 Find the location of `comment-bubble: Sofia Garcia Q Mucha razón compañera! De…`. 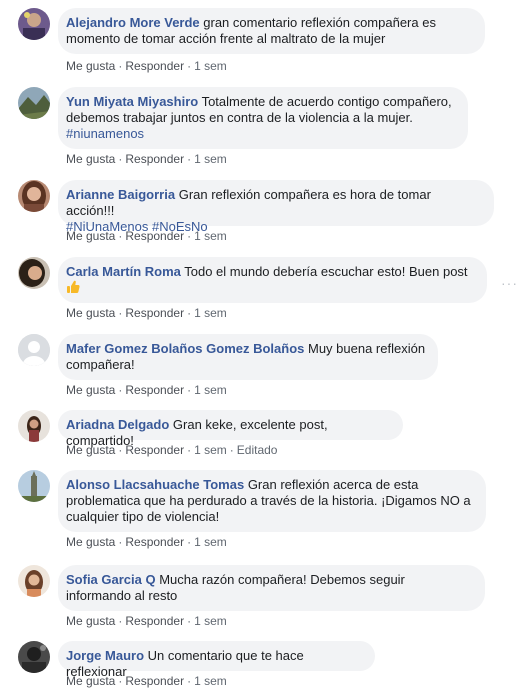

comment-bubble: Sofia Garcia Q Mucha razón compañera! De… is located at coordinates (271, 588).